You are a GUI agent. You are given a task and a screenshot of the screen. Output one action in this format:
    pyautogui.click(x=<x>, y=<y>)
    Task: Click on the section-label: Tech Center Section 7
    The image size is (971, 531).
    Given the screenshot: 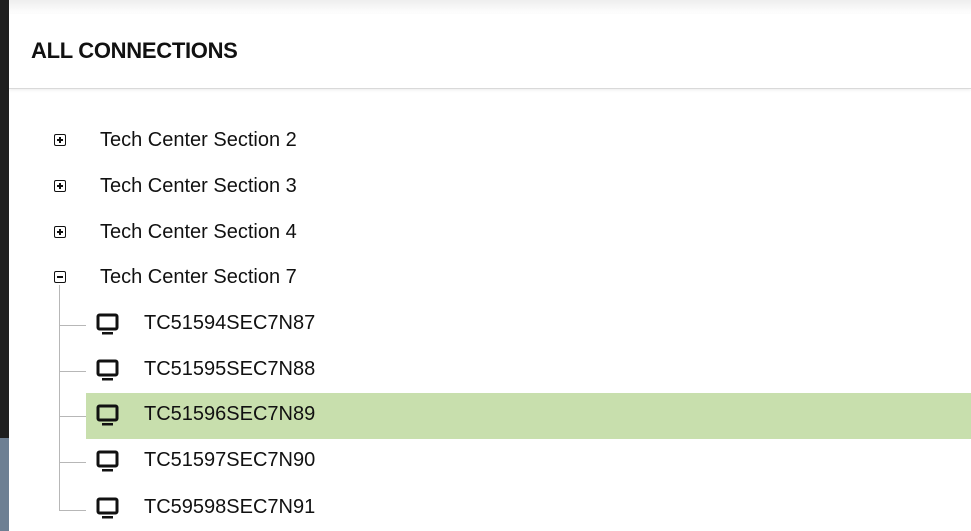 What is the action you would take?
    pyautogui.click(x=198, y=277)
    